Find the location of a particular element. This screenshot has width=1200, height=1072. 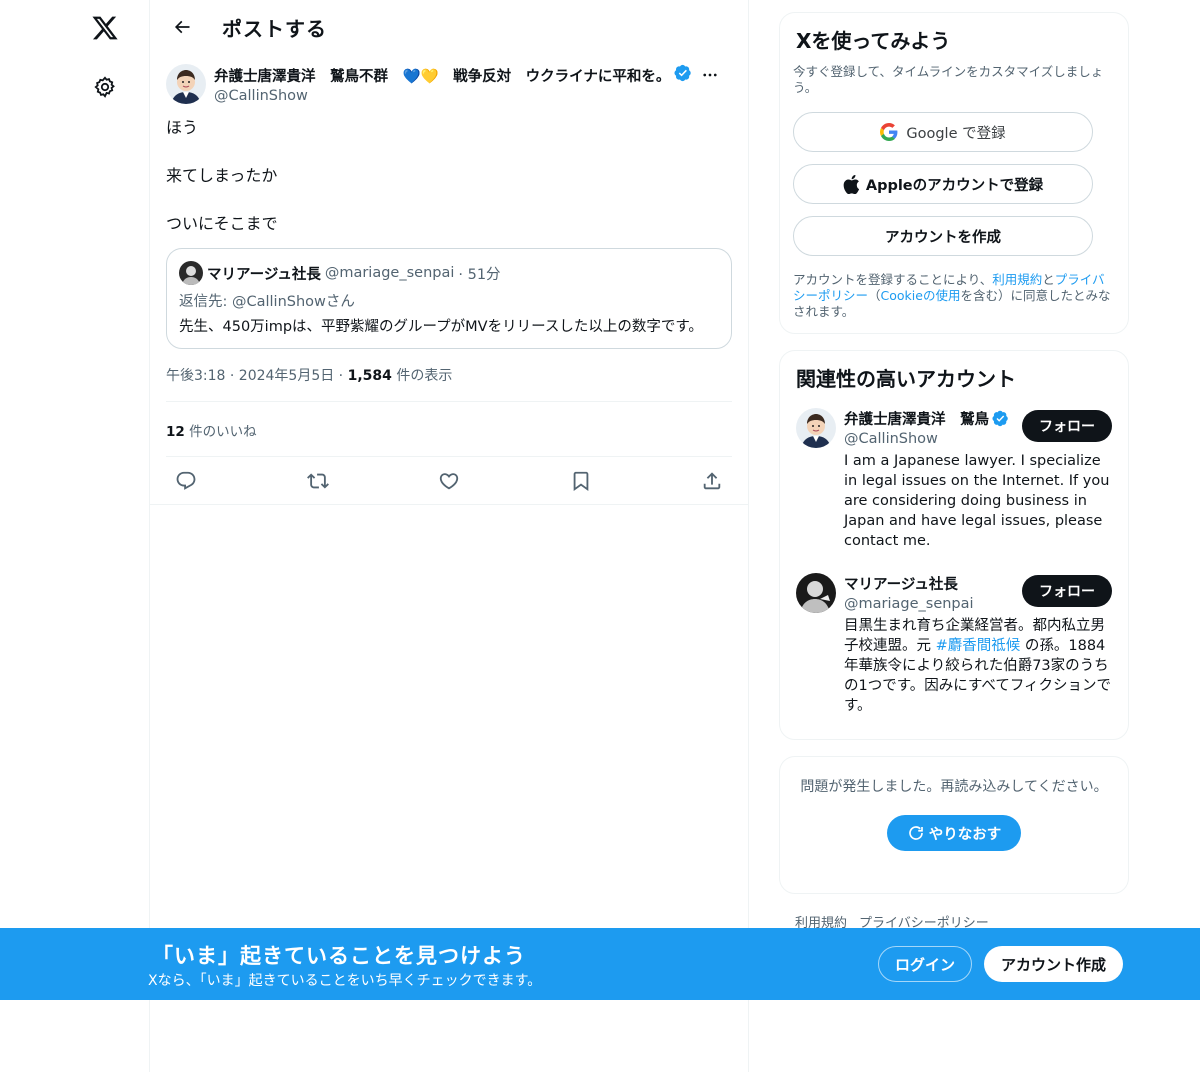

quoted-author-handle: @mariage_senpai is located at coordinates (389, 273).